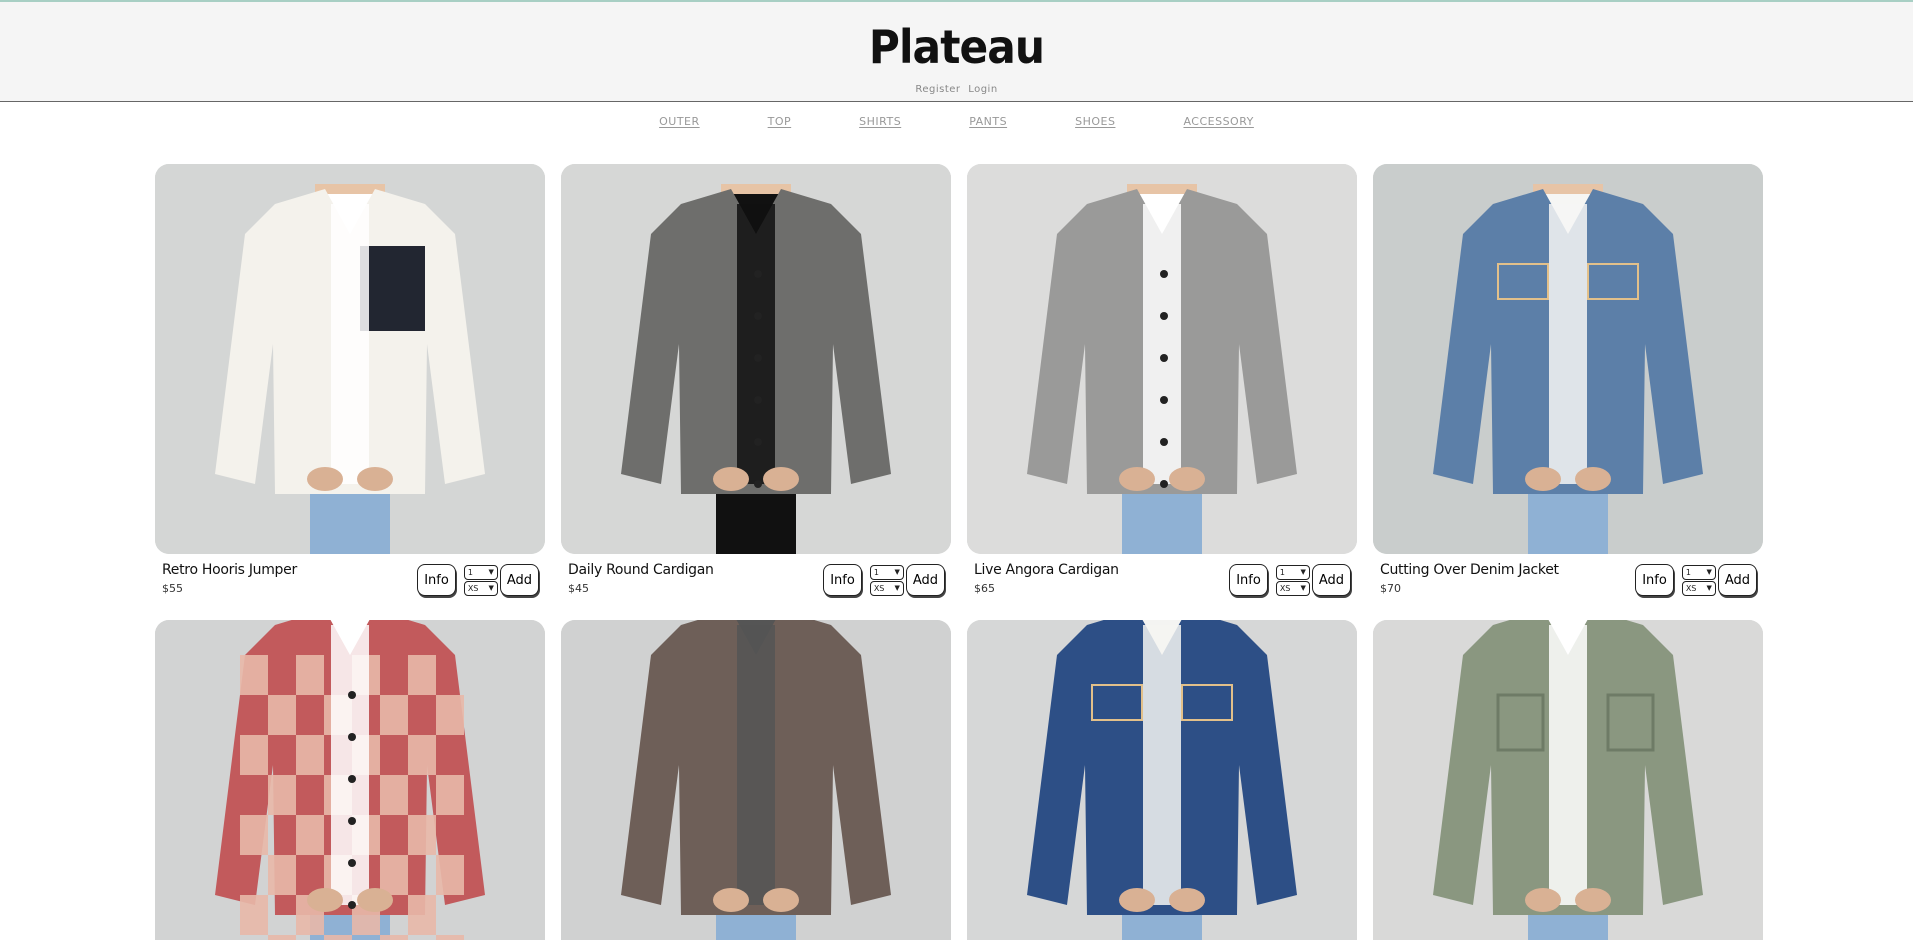 The height and width of the screenshot is (940, 1913). Describe the element at coordinates (756, 578) in the screenshot. I see `product-meta: Daily Round Cardigan $45 Info 1 ▼ XS ▼ Add` at that location.